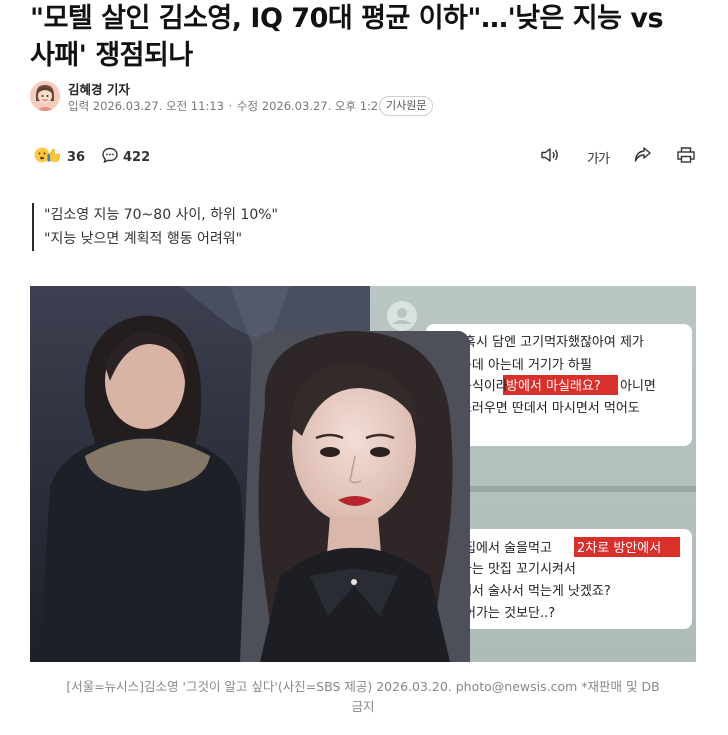  I want to click on chat-bottom-highlight: 2차로 방안에서, so click(619, 548).